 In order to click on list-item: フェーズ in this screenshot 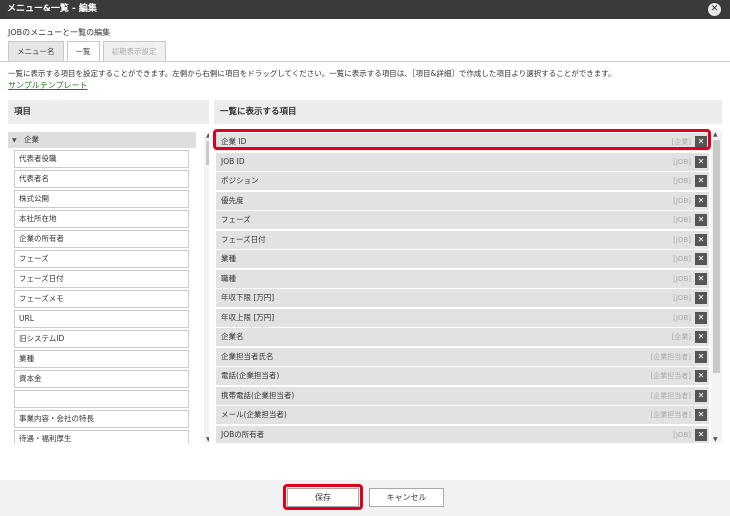, I will do `click(101, 259)`.